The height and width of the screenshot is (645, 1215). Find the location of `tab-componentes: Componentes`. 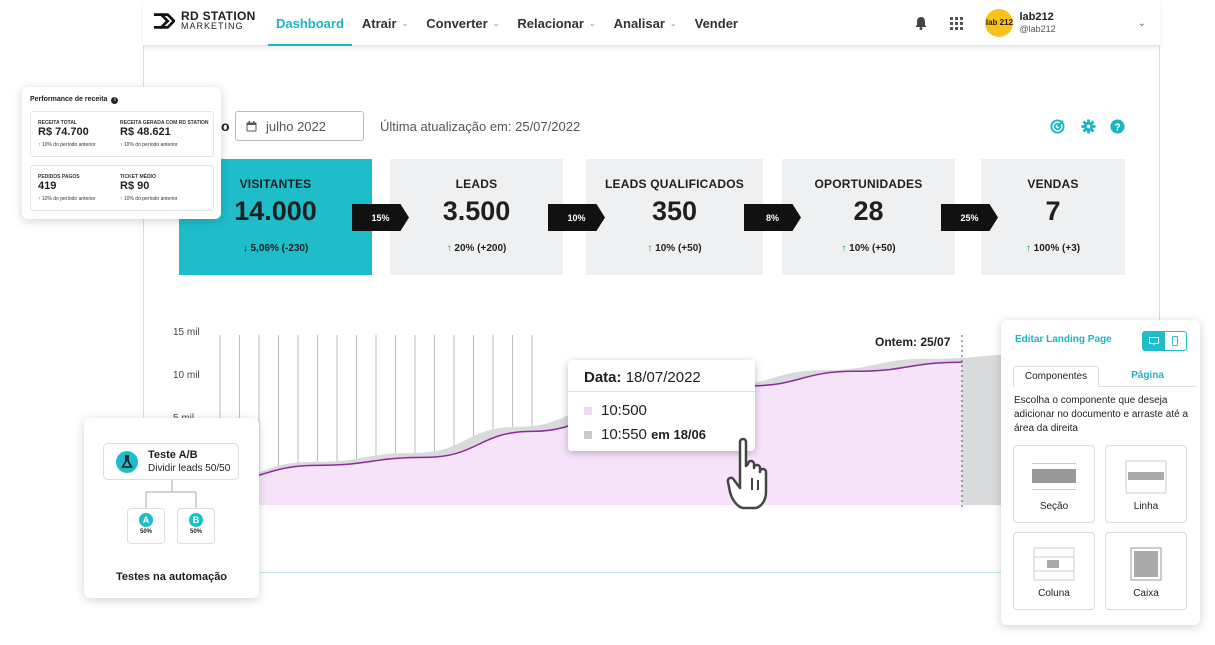

tab-componentes: Componentes is located at coordinates (1056, 376).